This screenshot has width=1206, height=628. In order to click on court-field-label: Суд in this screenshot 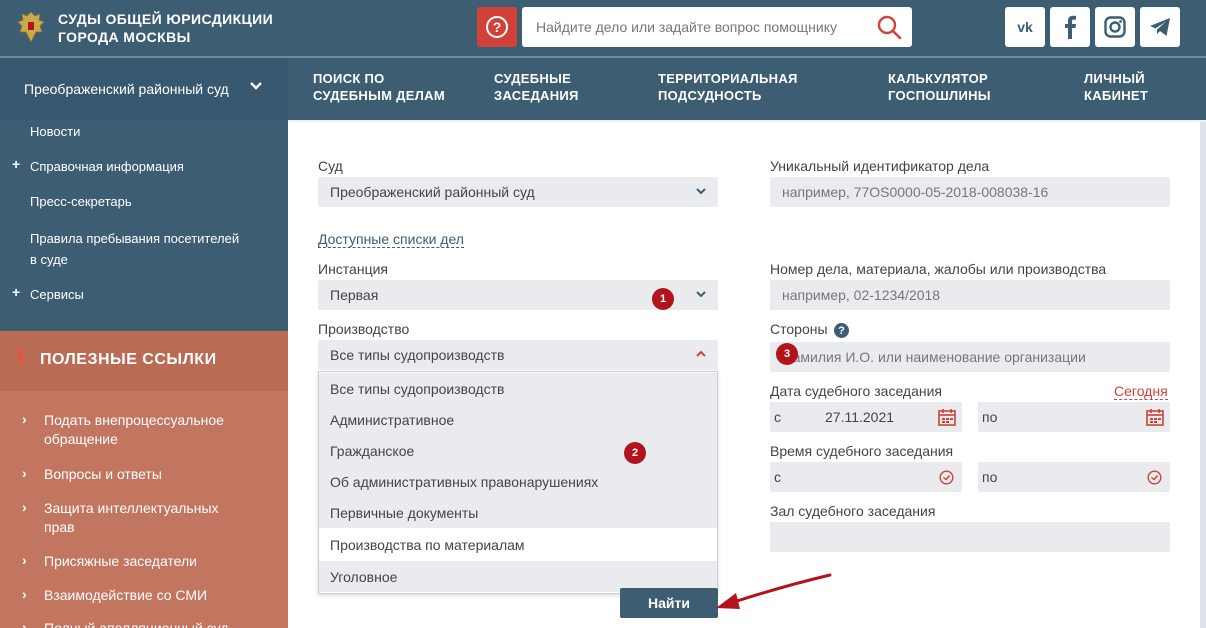, I will do `click(330, 166)`.